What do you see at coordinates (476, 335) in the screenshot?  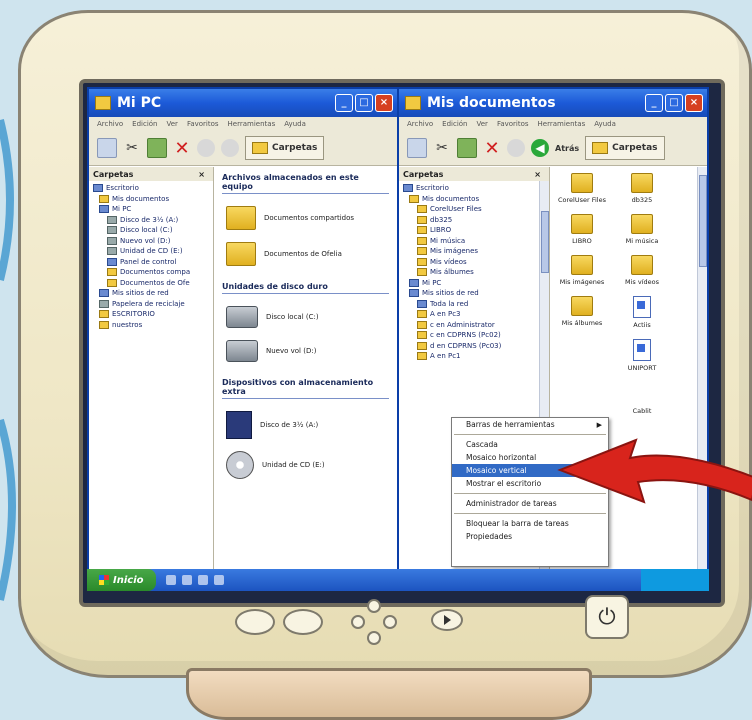 I see `tree-item: c en CDPRNS (Pc02)` at bounding box center [476, 335].